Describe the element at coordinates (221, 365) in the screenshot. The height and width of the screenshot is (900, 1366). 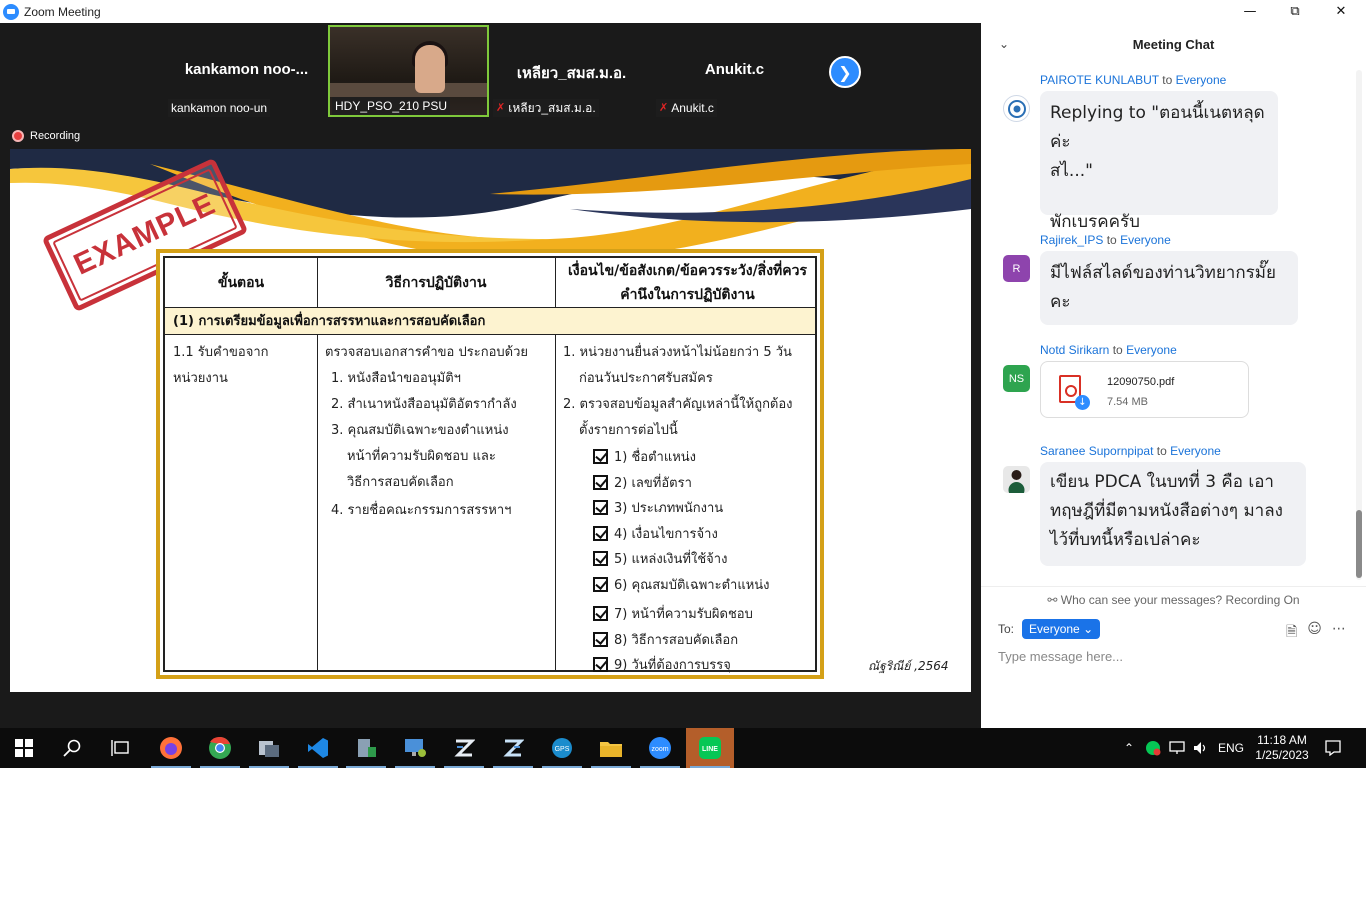
I see `table-cell-step: 1.1 รับคำขอจาก หน่วยงาน` at that location.